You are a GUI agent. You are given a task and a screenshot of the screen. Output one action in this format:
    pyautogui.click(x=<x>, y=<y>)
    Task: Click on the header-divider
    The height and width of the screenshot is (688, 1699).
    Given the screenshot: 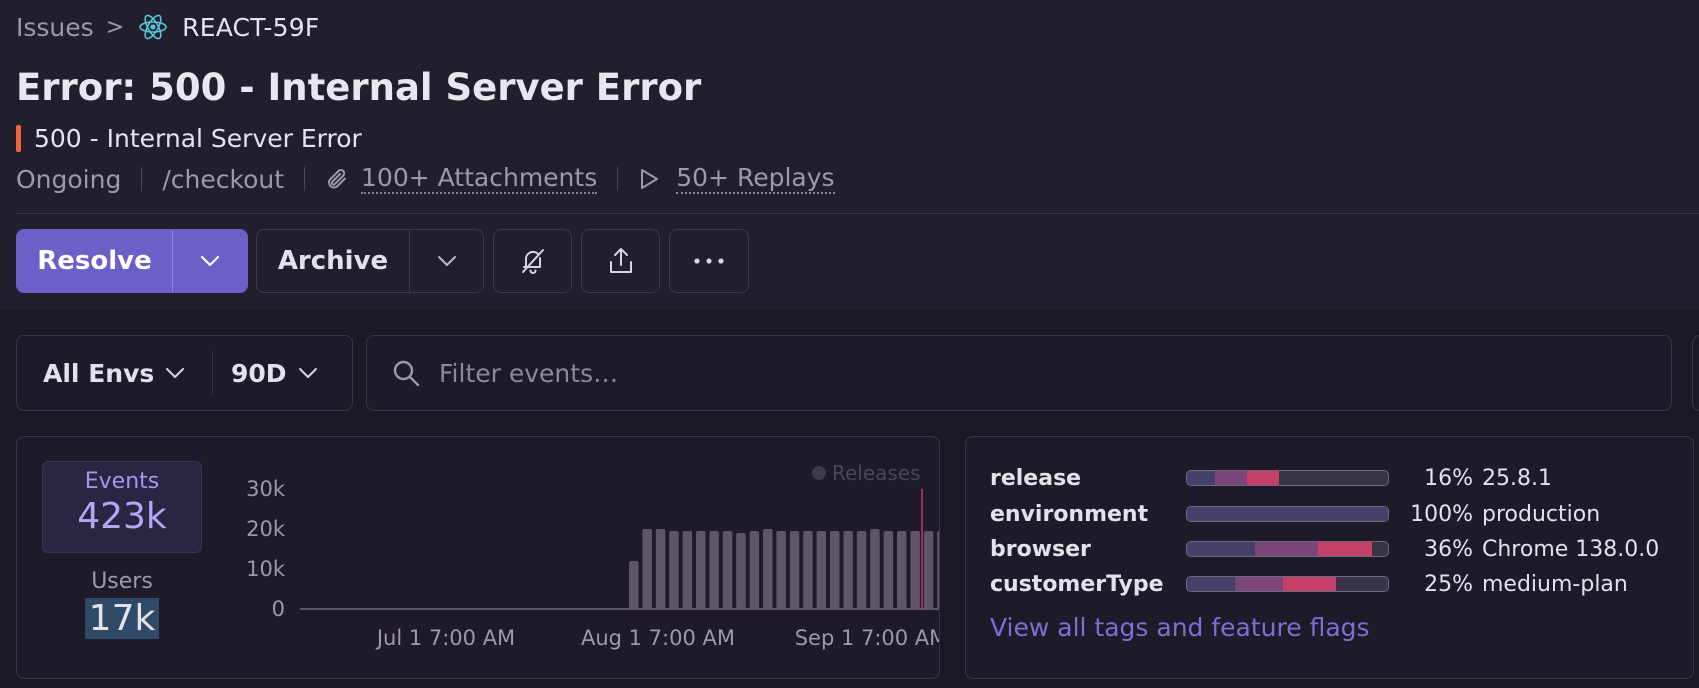 What is the action you would take?
    pyautogui.click(x=857, y=213)
    